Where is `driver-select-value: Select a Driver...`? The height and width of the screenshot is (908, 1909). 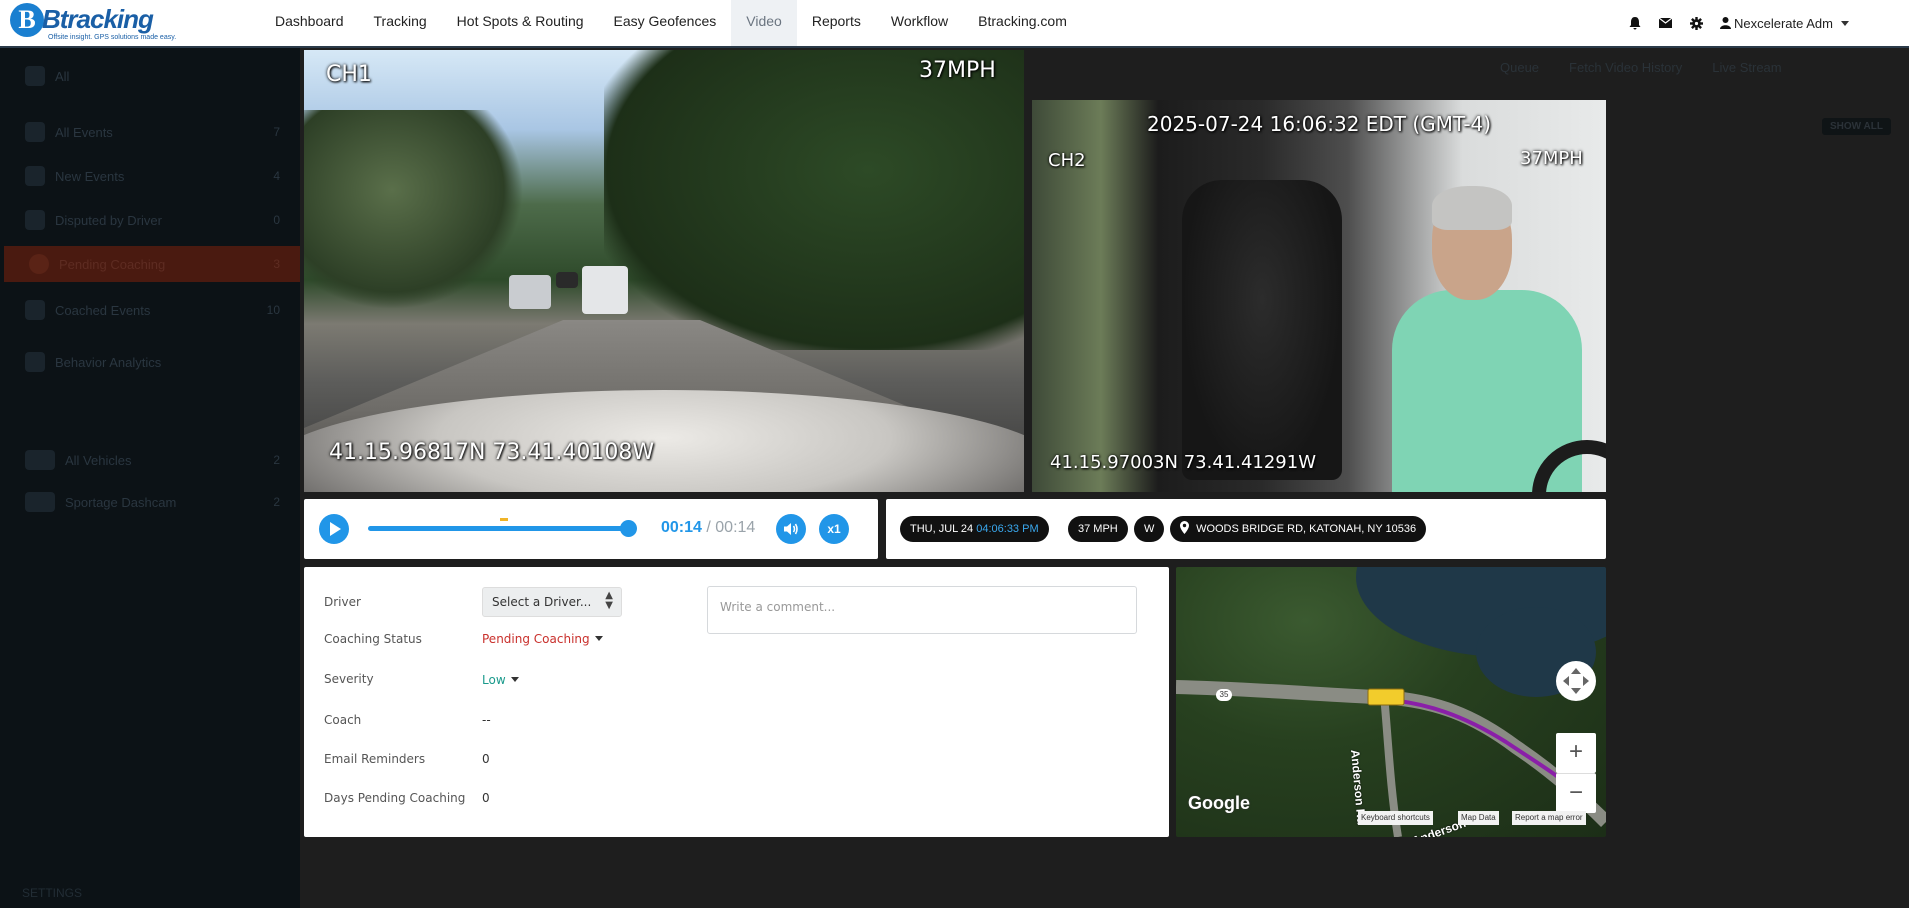
driver-select-value: Select a Driver... is located at coordinates (542, 602).